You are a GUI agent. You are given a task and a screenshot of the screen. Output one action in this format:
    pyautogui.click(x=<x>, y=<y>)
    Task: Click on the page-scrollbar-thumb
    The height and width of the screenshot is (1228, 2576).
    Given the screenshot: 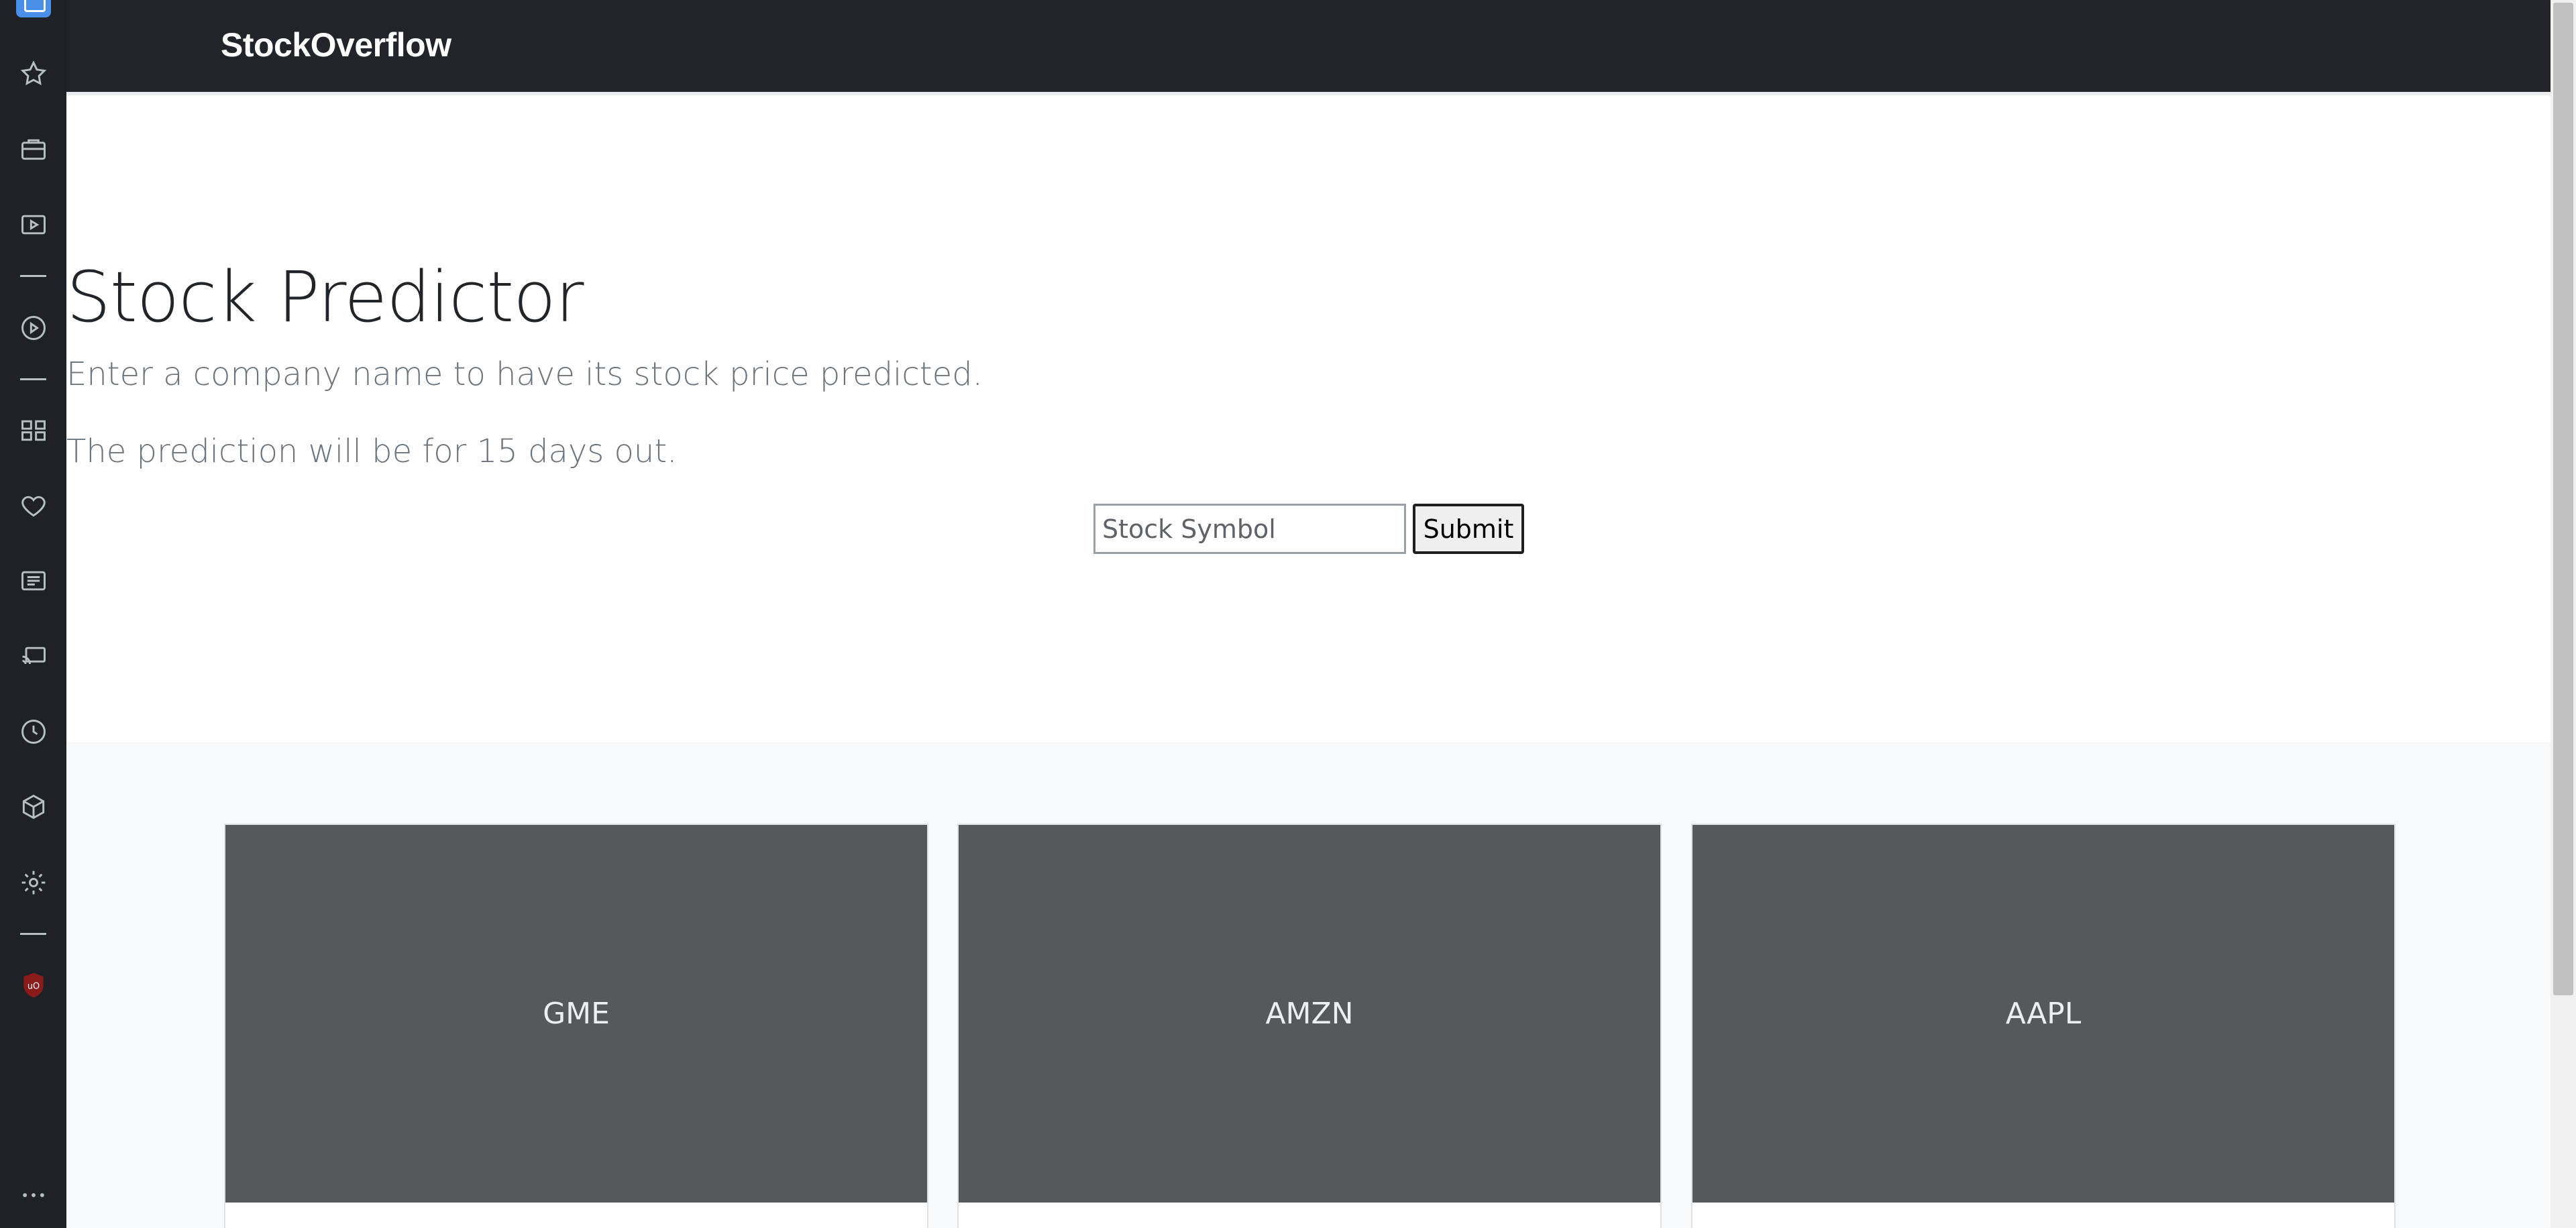 What is the action you would take?
    pyautogui.click(x=2563, y=499)
    